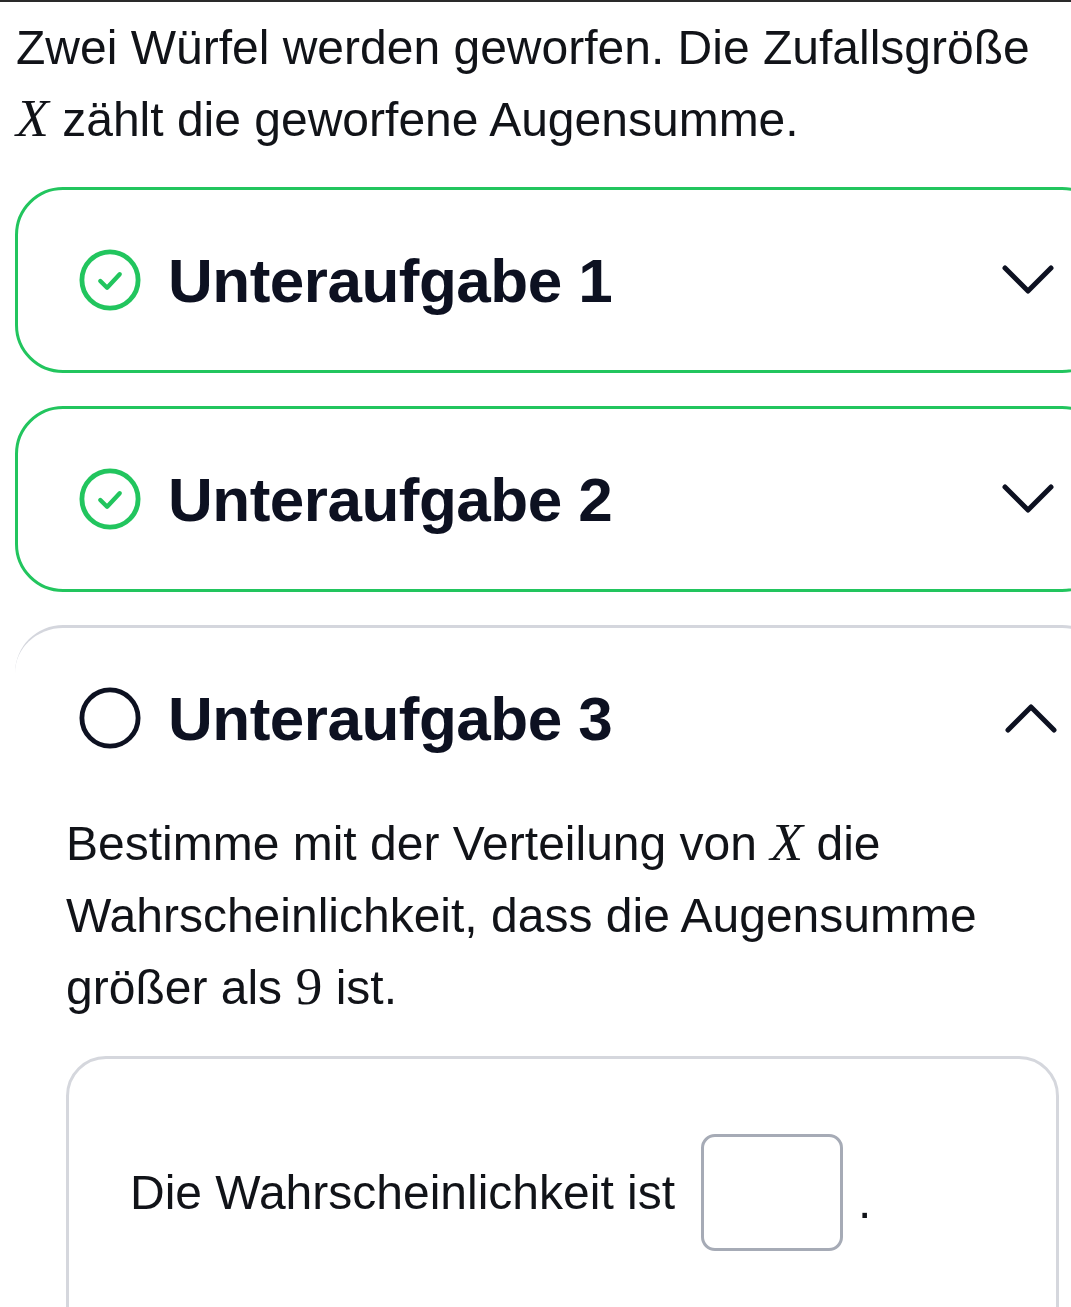 This screenshot has height=1307, width=1071. I want to click on subtask-toggle: Unteraufgabe 1, so click(544, 280).